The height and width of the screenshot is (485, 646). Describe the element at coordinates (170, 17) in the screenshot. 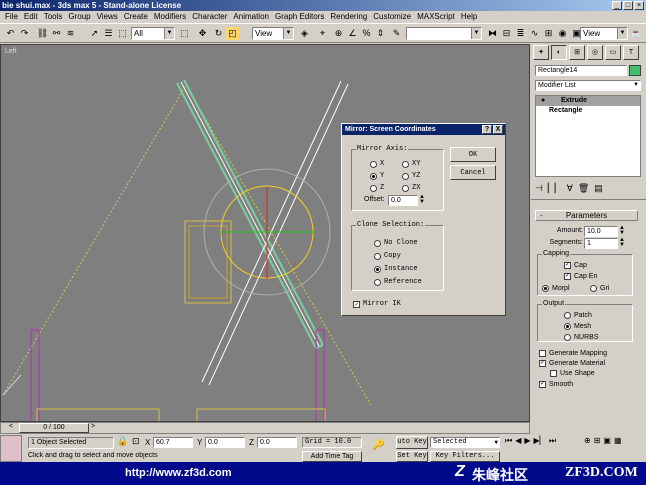

I see `menu-modifiers: Modifiers` at that location.